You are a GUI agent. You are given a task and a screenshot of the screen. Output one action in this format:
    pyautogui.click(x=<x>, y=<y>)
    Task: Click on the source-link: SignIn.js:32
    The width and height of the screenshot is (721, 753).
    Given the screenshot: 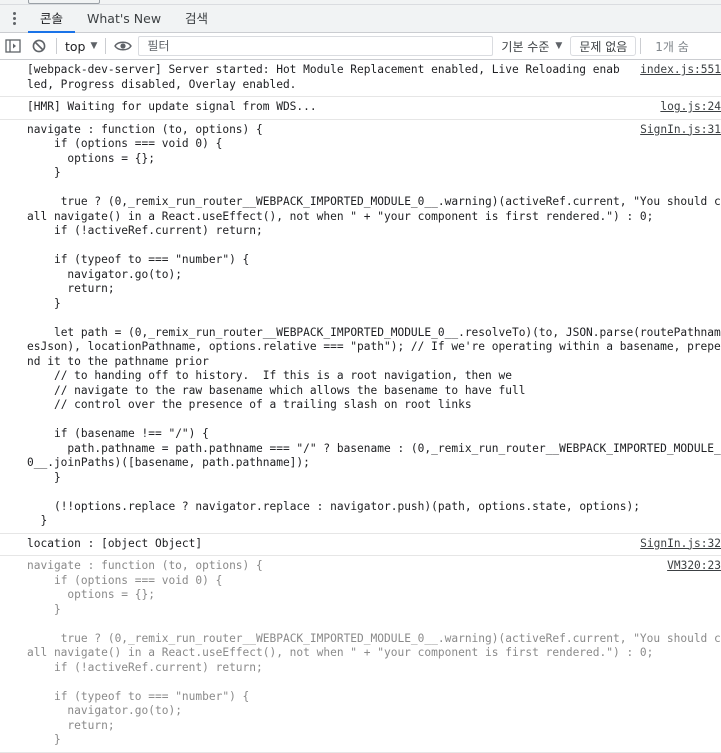 What is the action you would take?
    pyautogui.click(x=677, y=543)
    